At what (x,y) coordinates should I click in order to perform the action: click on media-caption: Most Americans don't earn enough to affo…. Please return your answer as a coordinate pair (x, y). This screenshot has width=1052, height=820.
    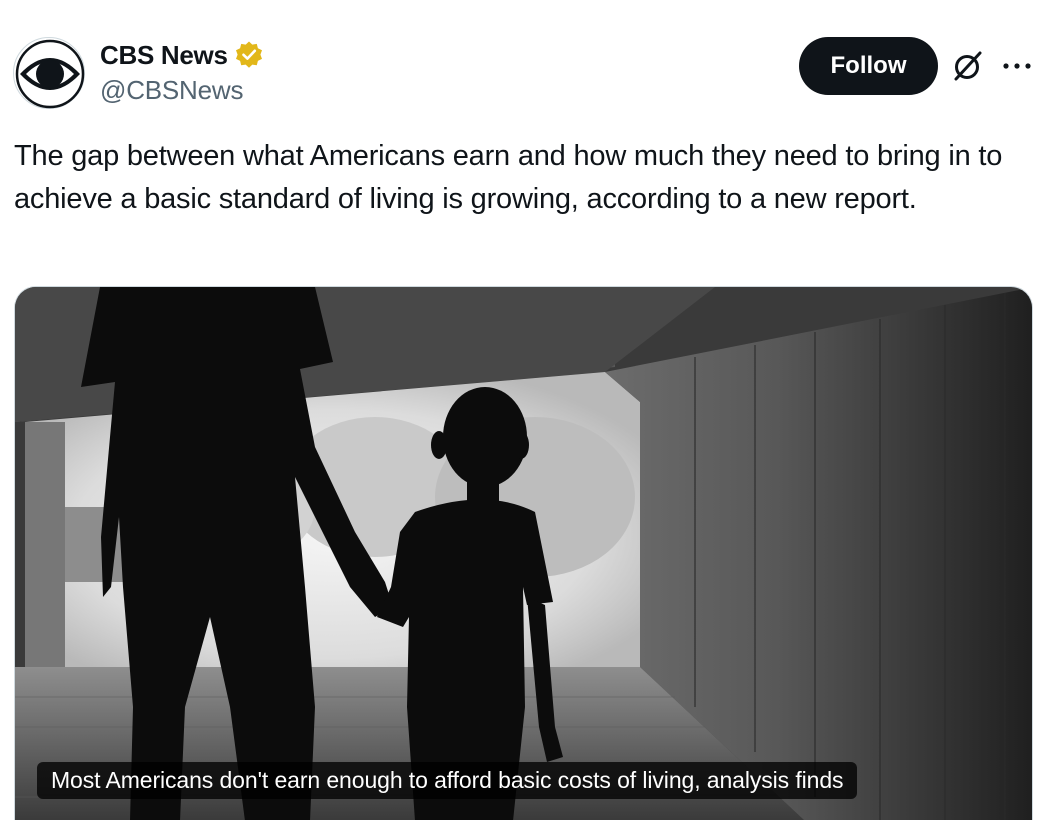
    Looking at the image, I should click on (447, 780).